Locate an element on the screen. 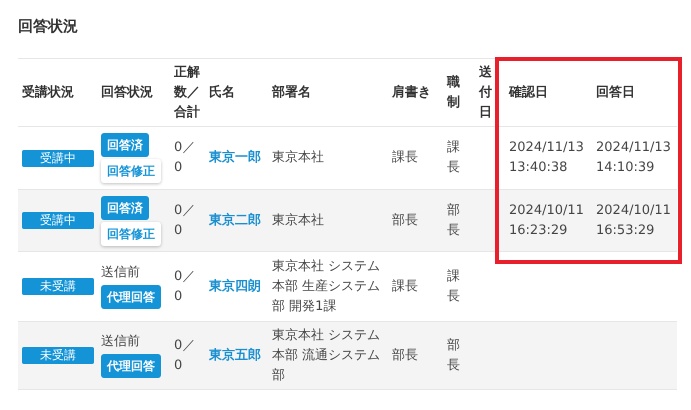  answered-date: 2024/10/11 16:53:29 is located at coordinates (633, 220).